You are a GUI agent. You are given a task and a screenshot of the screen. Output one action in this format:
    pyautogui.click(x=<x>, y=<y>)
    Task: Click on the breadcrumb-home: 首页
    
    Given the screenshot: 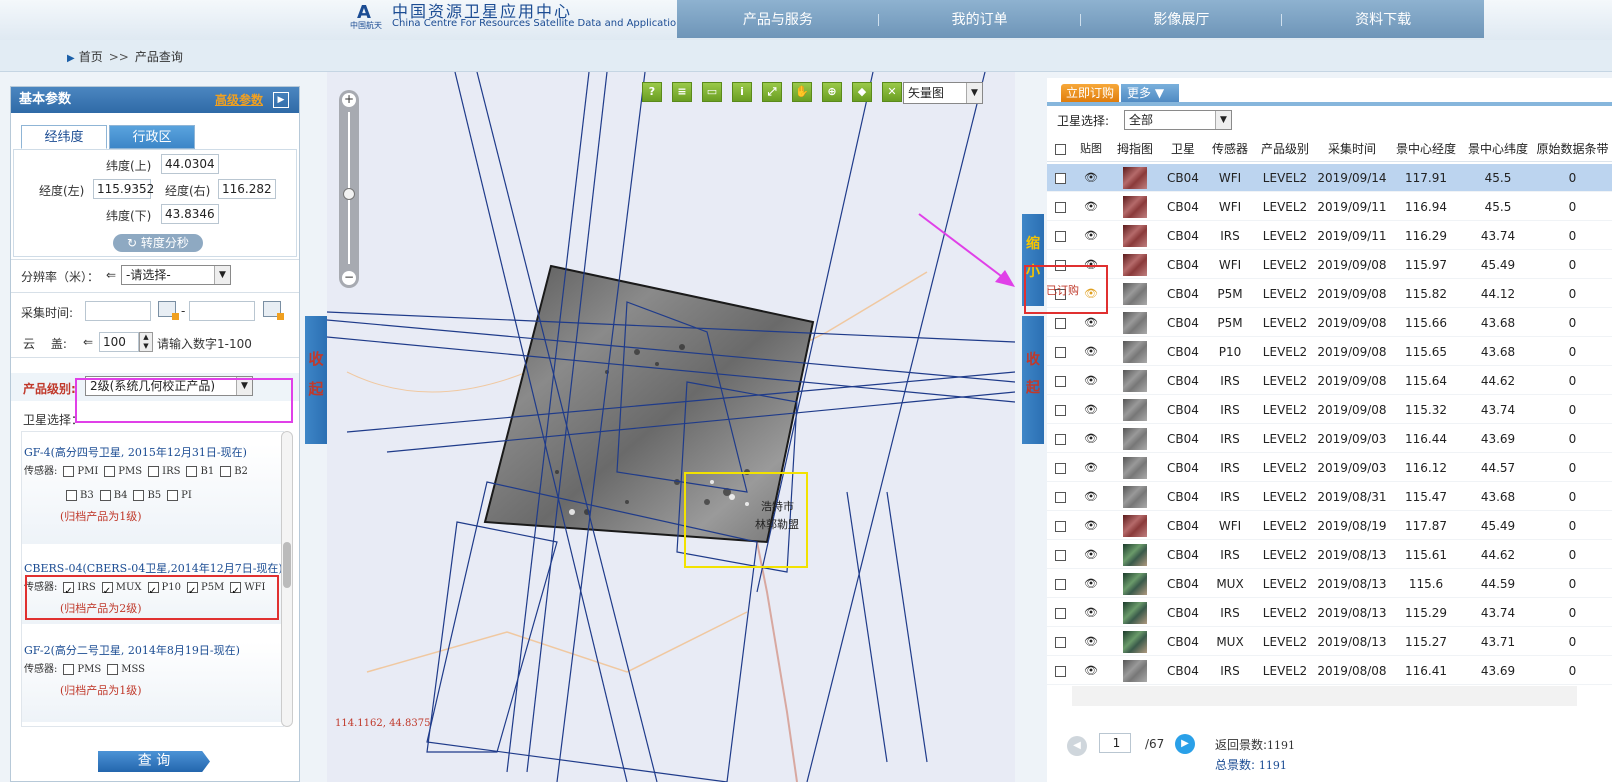 What is the action you would take?
    pyautogui.click(x=91, y=57)
    